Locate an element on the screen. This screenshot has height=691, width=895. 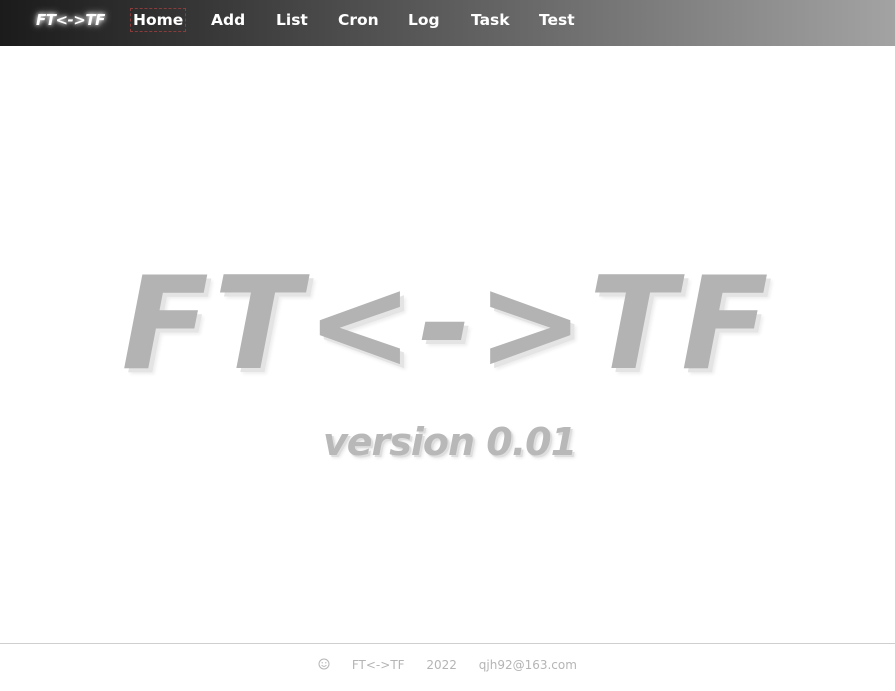
footer-divider is located at coordinates (447, 643).